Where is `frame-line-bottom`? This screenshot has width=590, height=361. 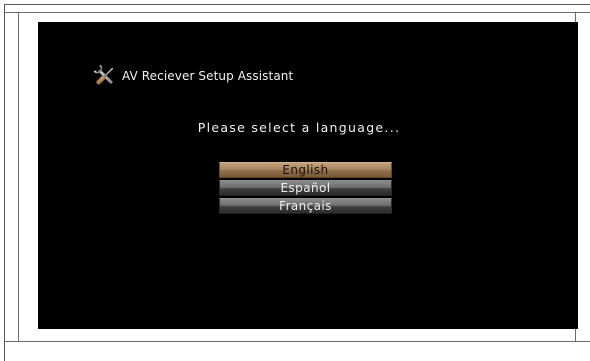 frame-line-bottom is located at coordinates (297, 341).